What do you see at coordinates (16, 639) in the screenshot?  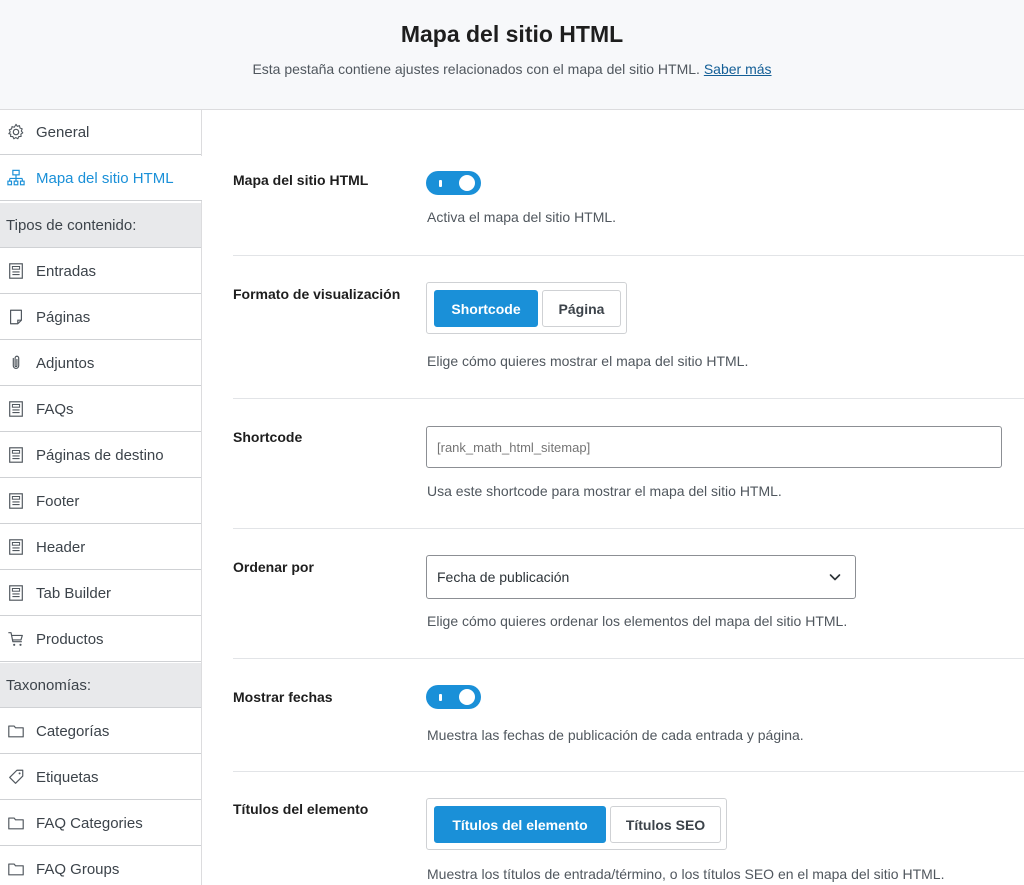 I see `cart-icon` at bounding box center [16, 639].